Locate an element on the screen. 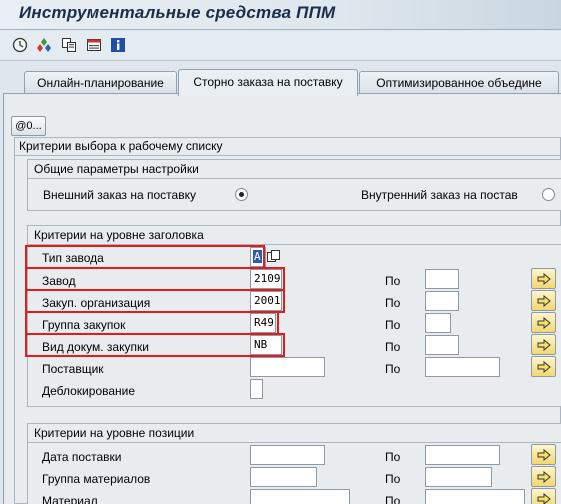  highlight-plant is located at coordinates (155, 279).